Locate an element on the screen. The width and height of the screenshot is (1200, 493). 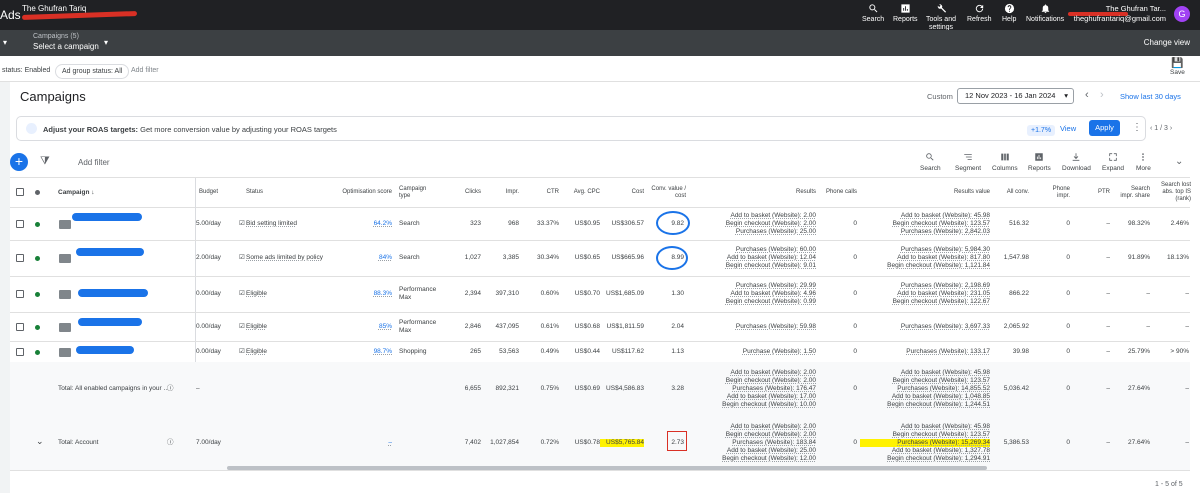
col-search-impr-share: Search impr. share is located at coordinates (1134, 192).